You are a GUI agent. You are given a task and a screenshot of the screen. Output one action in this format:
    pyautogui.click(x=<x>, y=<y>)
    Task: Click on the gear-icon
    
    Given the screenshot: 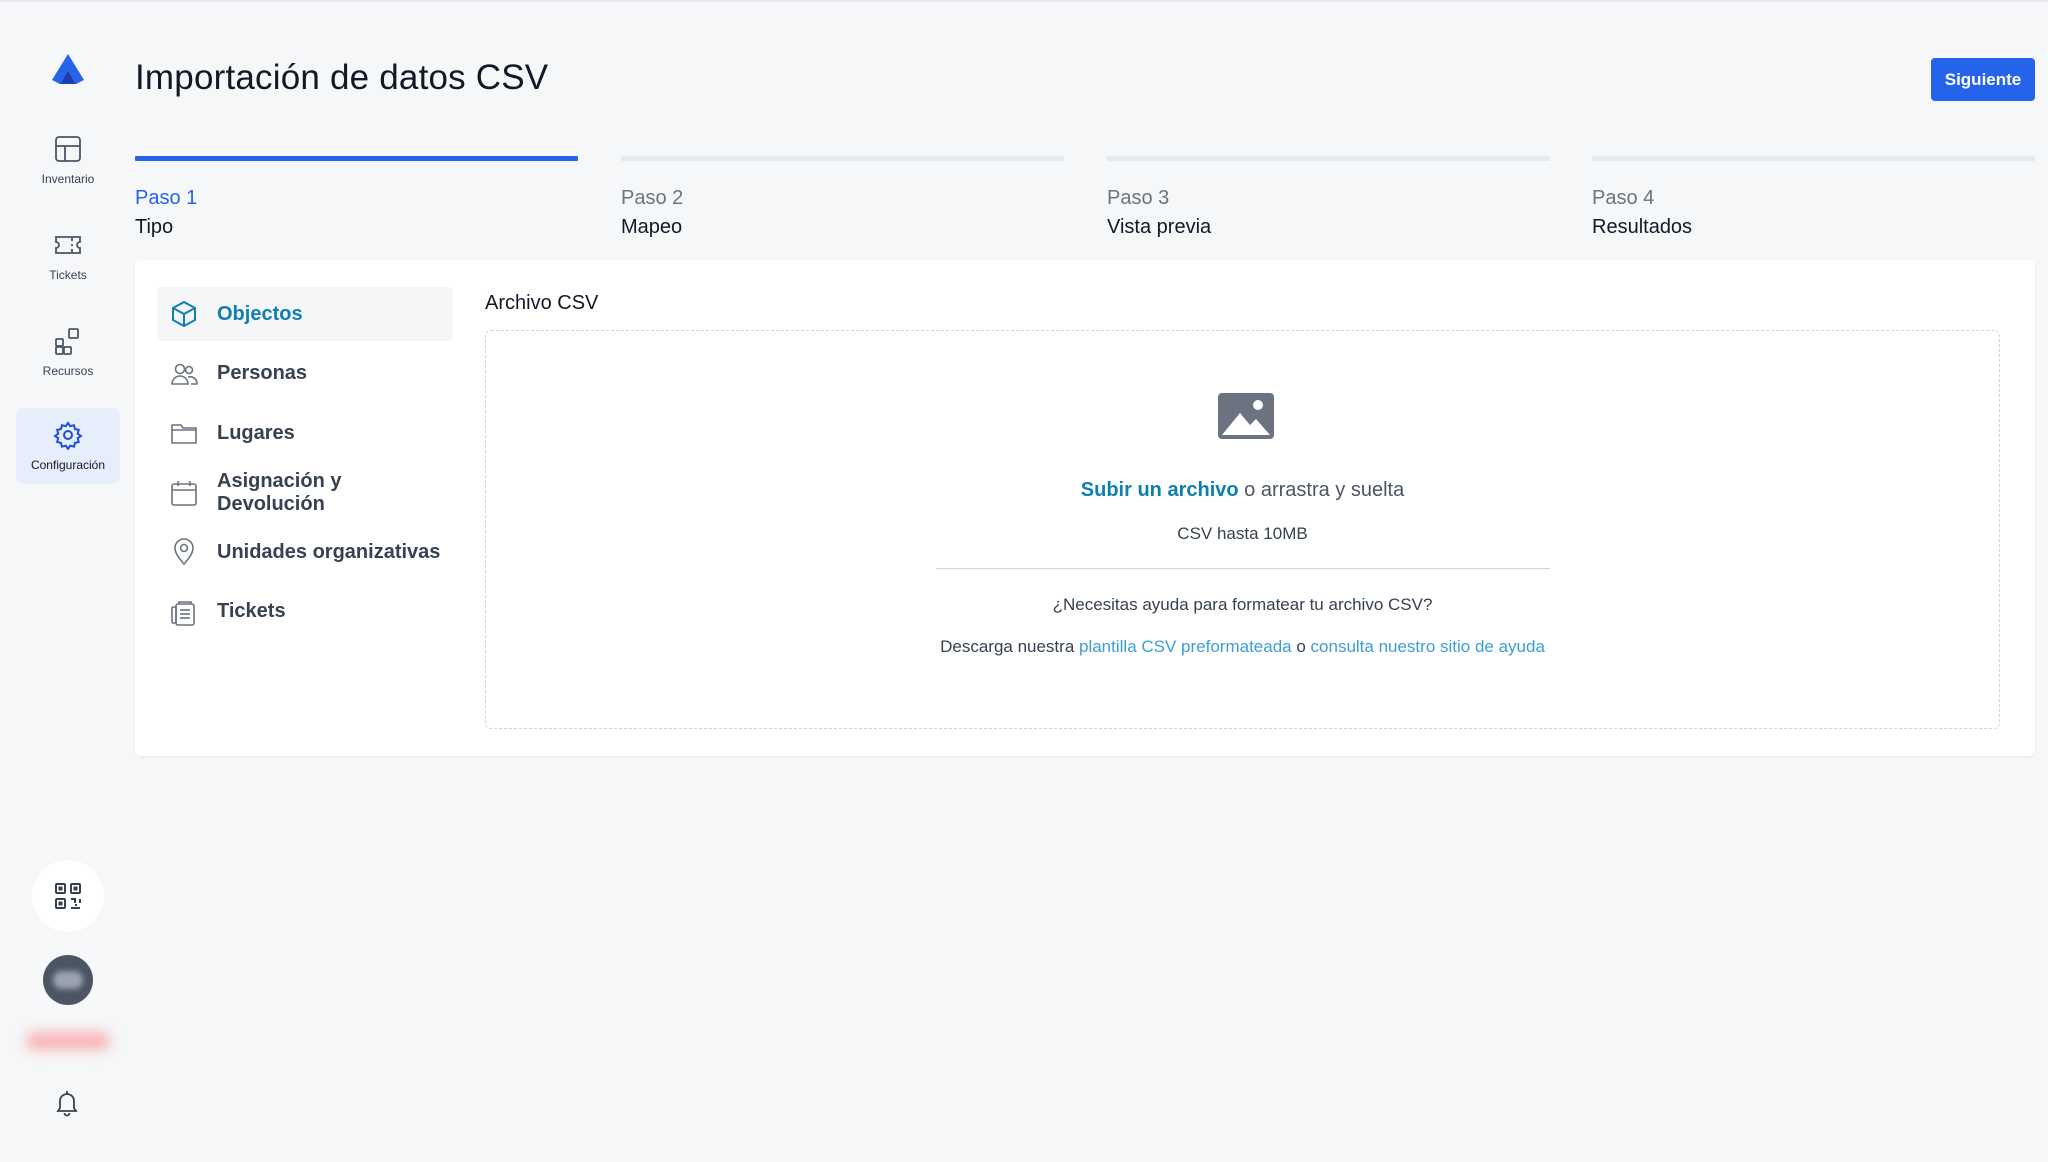 What is the action you would take?
    pyautogui.click(x=68, y=435)
    